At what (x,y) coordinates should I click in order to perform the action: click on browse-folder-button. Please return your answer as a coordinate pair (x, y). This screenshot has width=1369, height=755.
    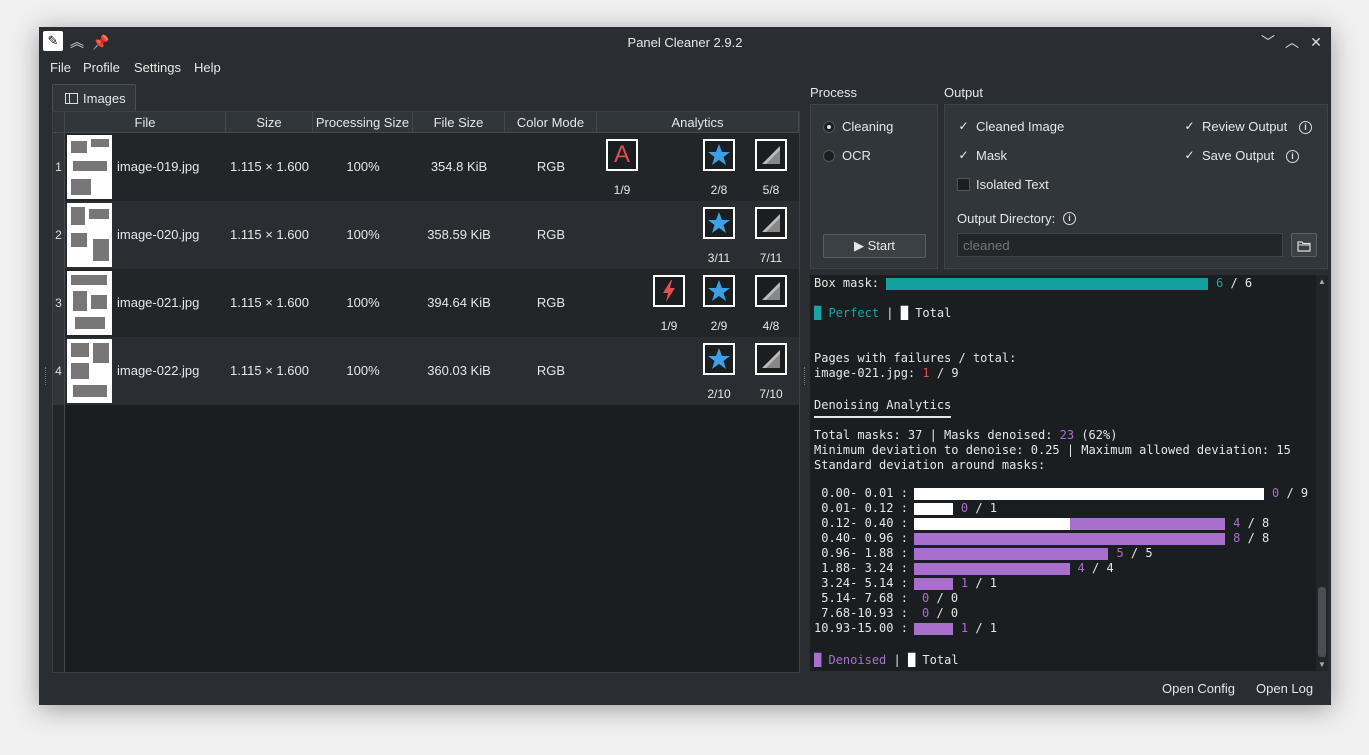
    Looking at the image, I should click on (1304, 245).